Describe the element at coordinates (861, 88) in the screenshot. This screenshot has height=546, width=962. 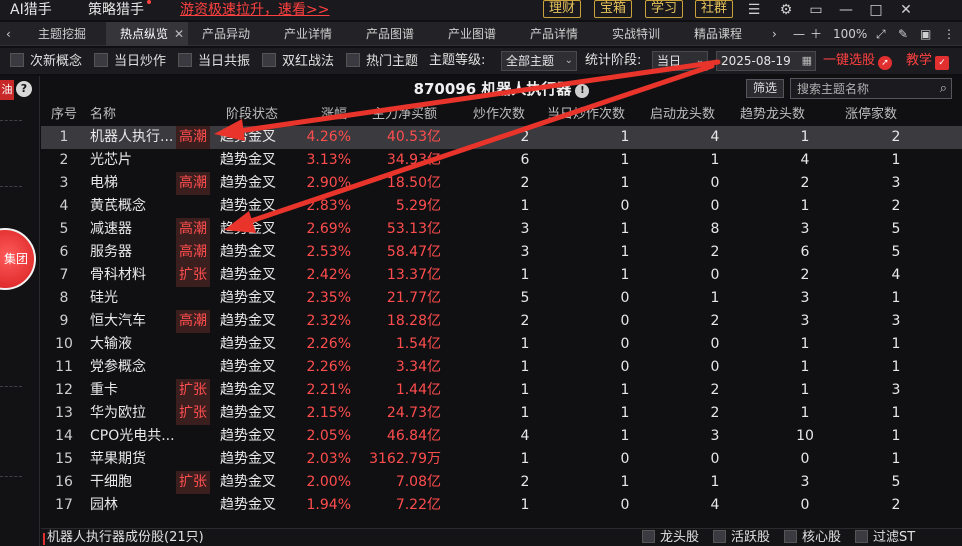
I see `theme-search-input` at that location.